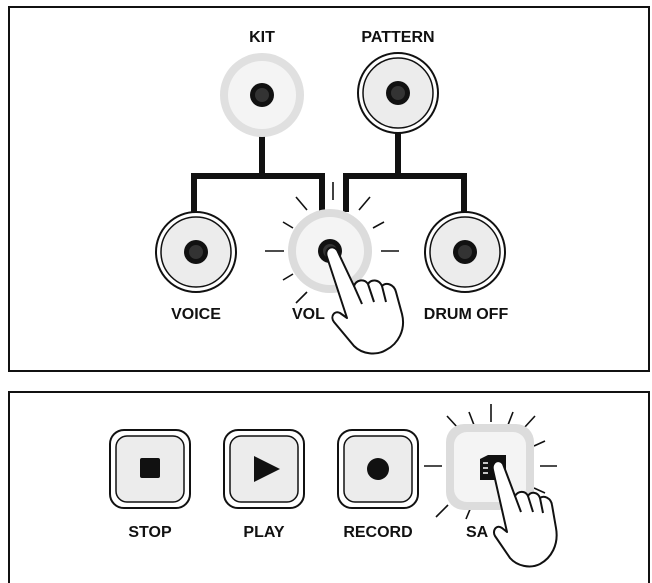 Image resolution: width=652 pixels, height=583 pixels. What do you see at coordinates (150, 532) in the screenshot?
I see `stop-label: STOP` at bounding box center [150, 532].